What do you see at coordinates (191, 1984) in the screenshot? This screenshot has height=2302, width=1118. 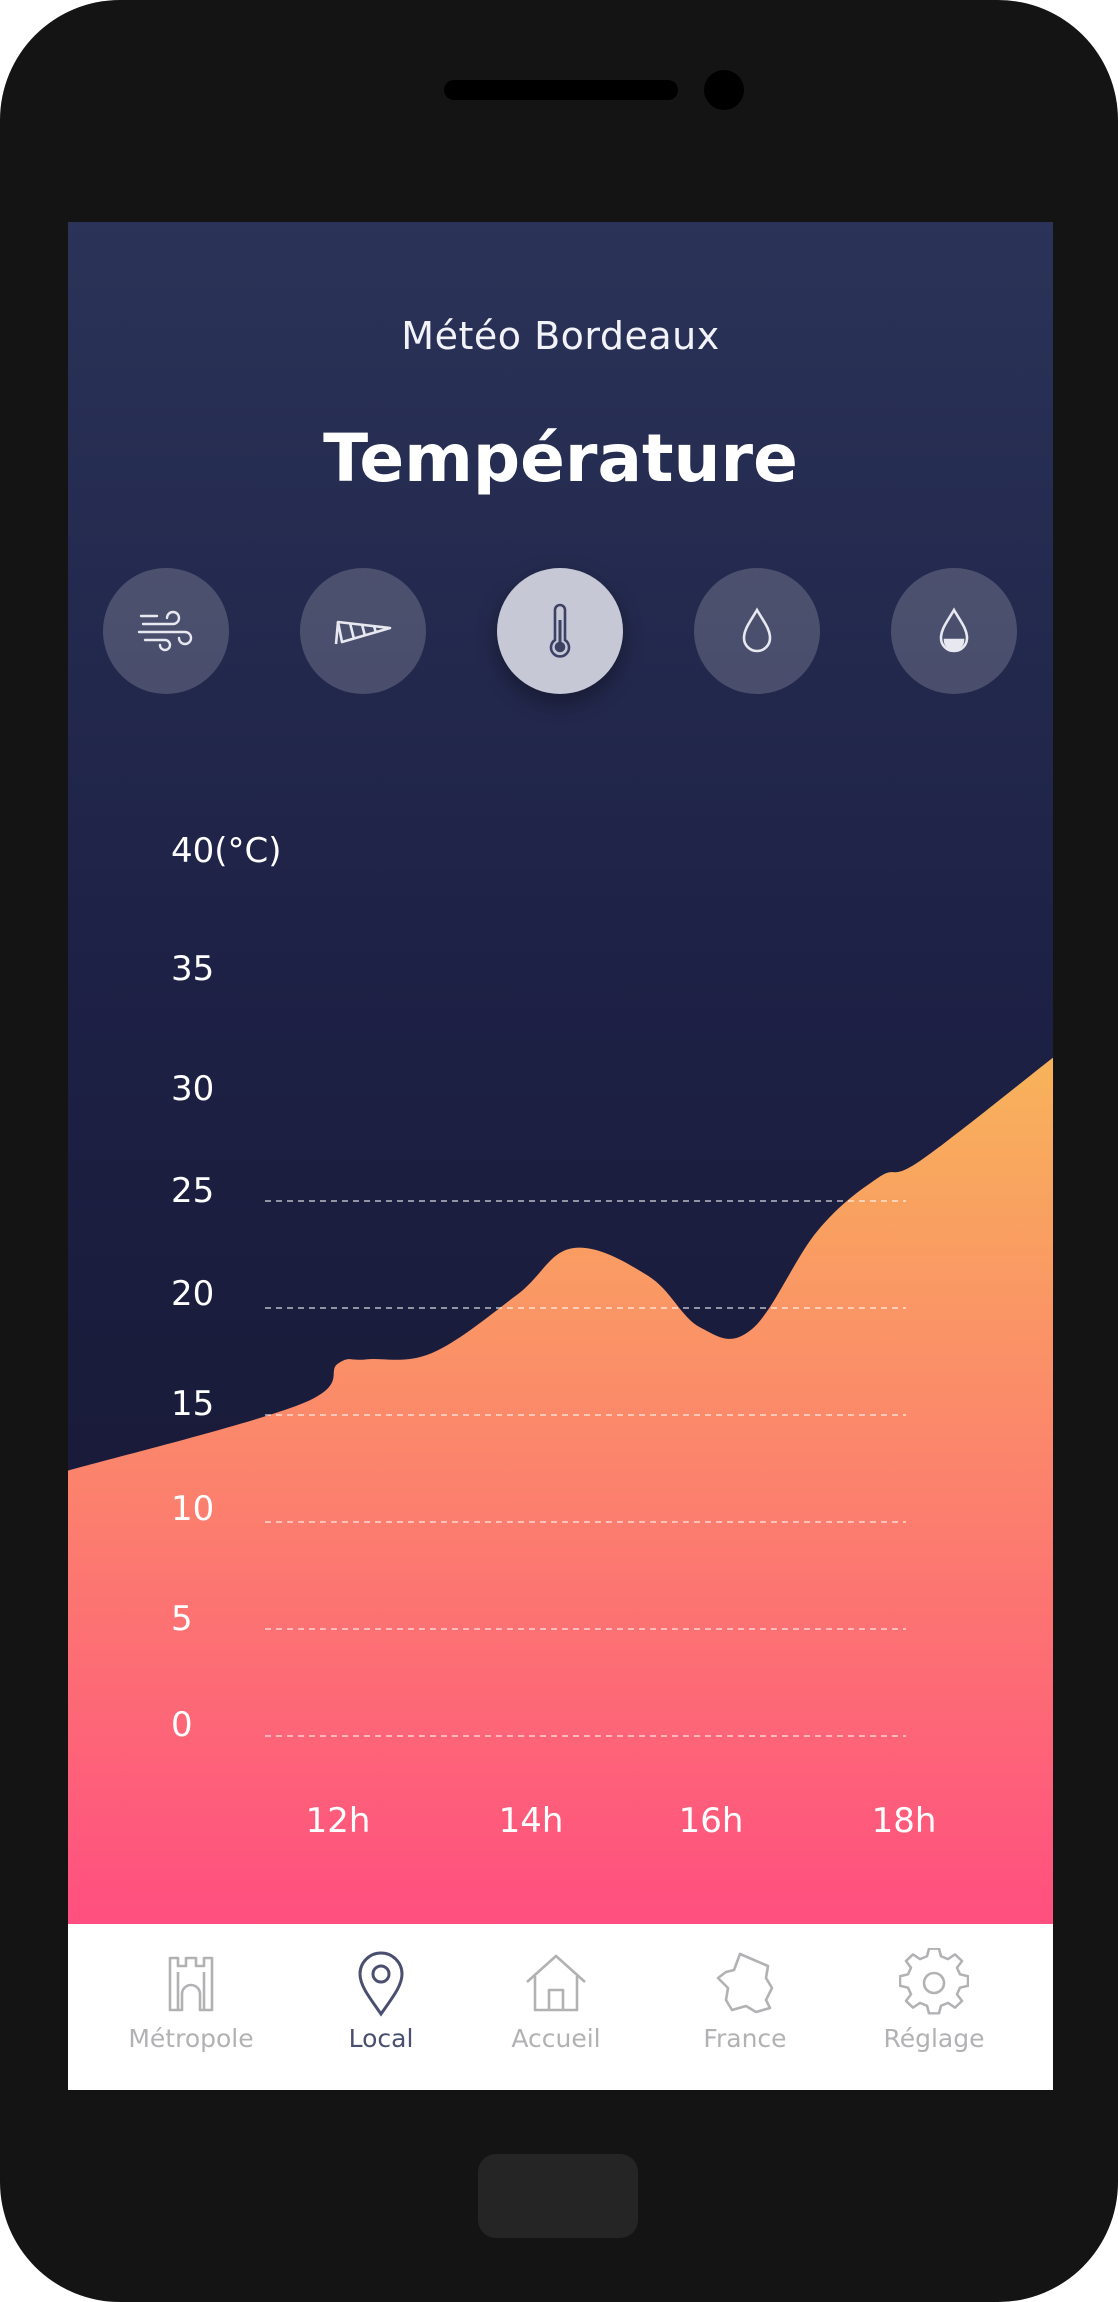 I see `tower-icon` at bounding box center [191, 1984].